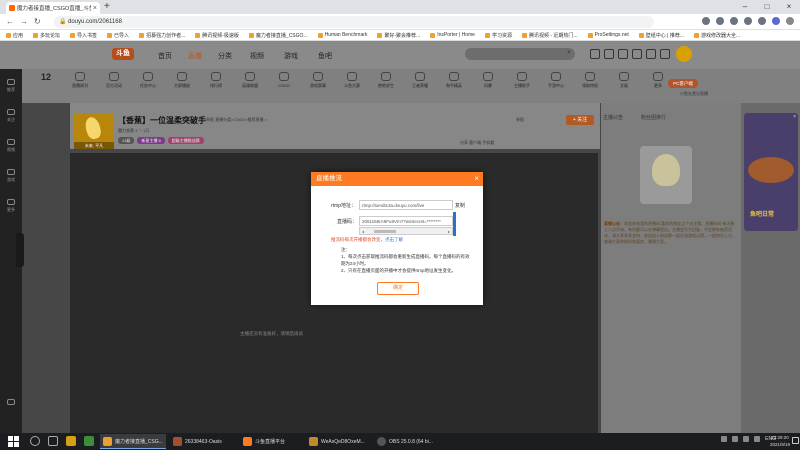 Image resolution: width=800 pixels, height=450 pixels. I want to click on bookmark-item: 已导入, so click(118, 35).